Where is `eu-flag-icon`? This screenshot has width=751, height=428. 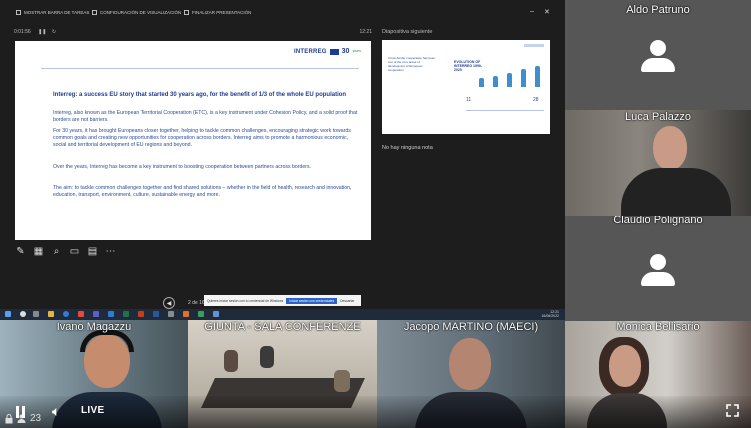
eu-flag-icon is located at coordinates (334, 51).